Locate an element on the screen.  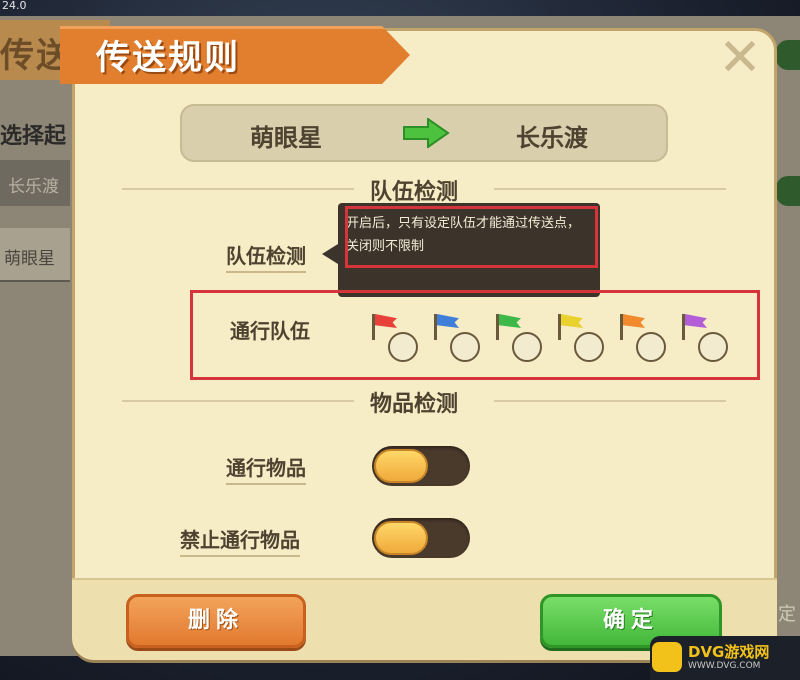
dialog-title: 传送规则 is located at coordinates (168, 58).